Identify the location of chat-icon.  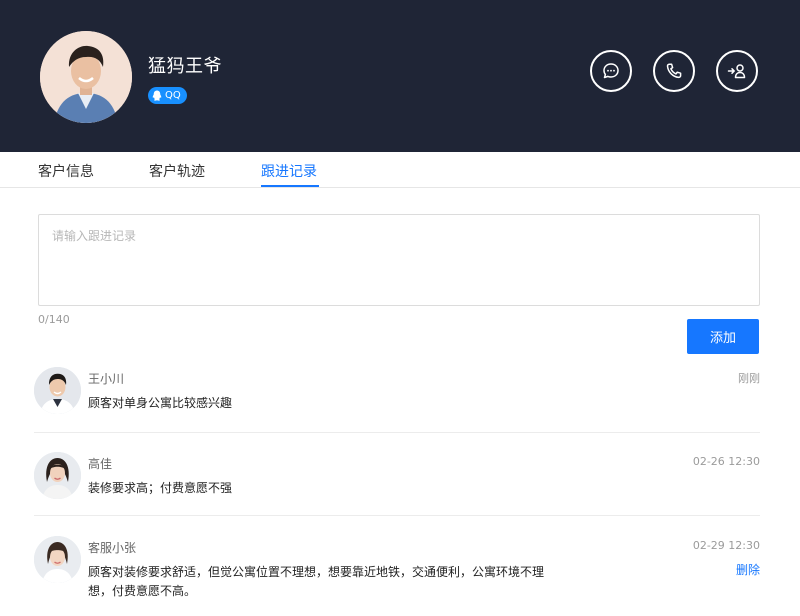
(611, 71).